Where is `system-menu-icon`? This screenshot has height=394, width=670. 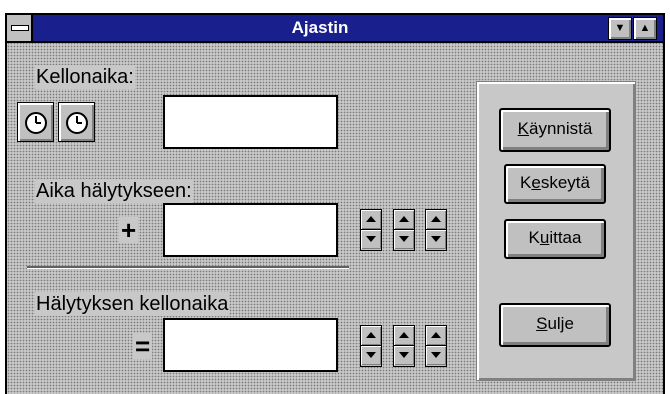 system-menu-icon is located at coordinates (20, 28).